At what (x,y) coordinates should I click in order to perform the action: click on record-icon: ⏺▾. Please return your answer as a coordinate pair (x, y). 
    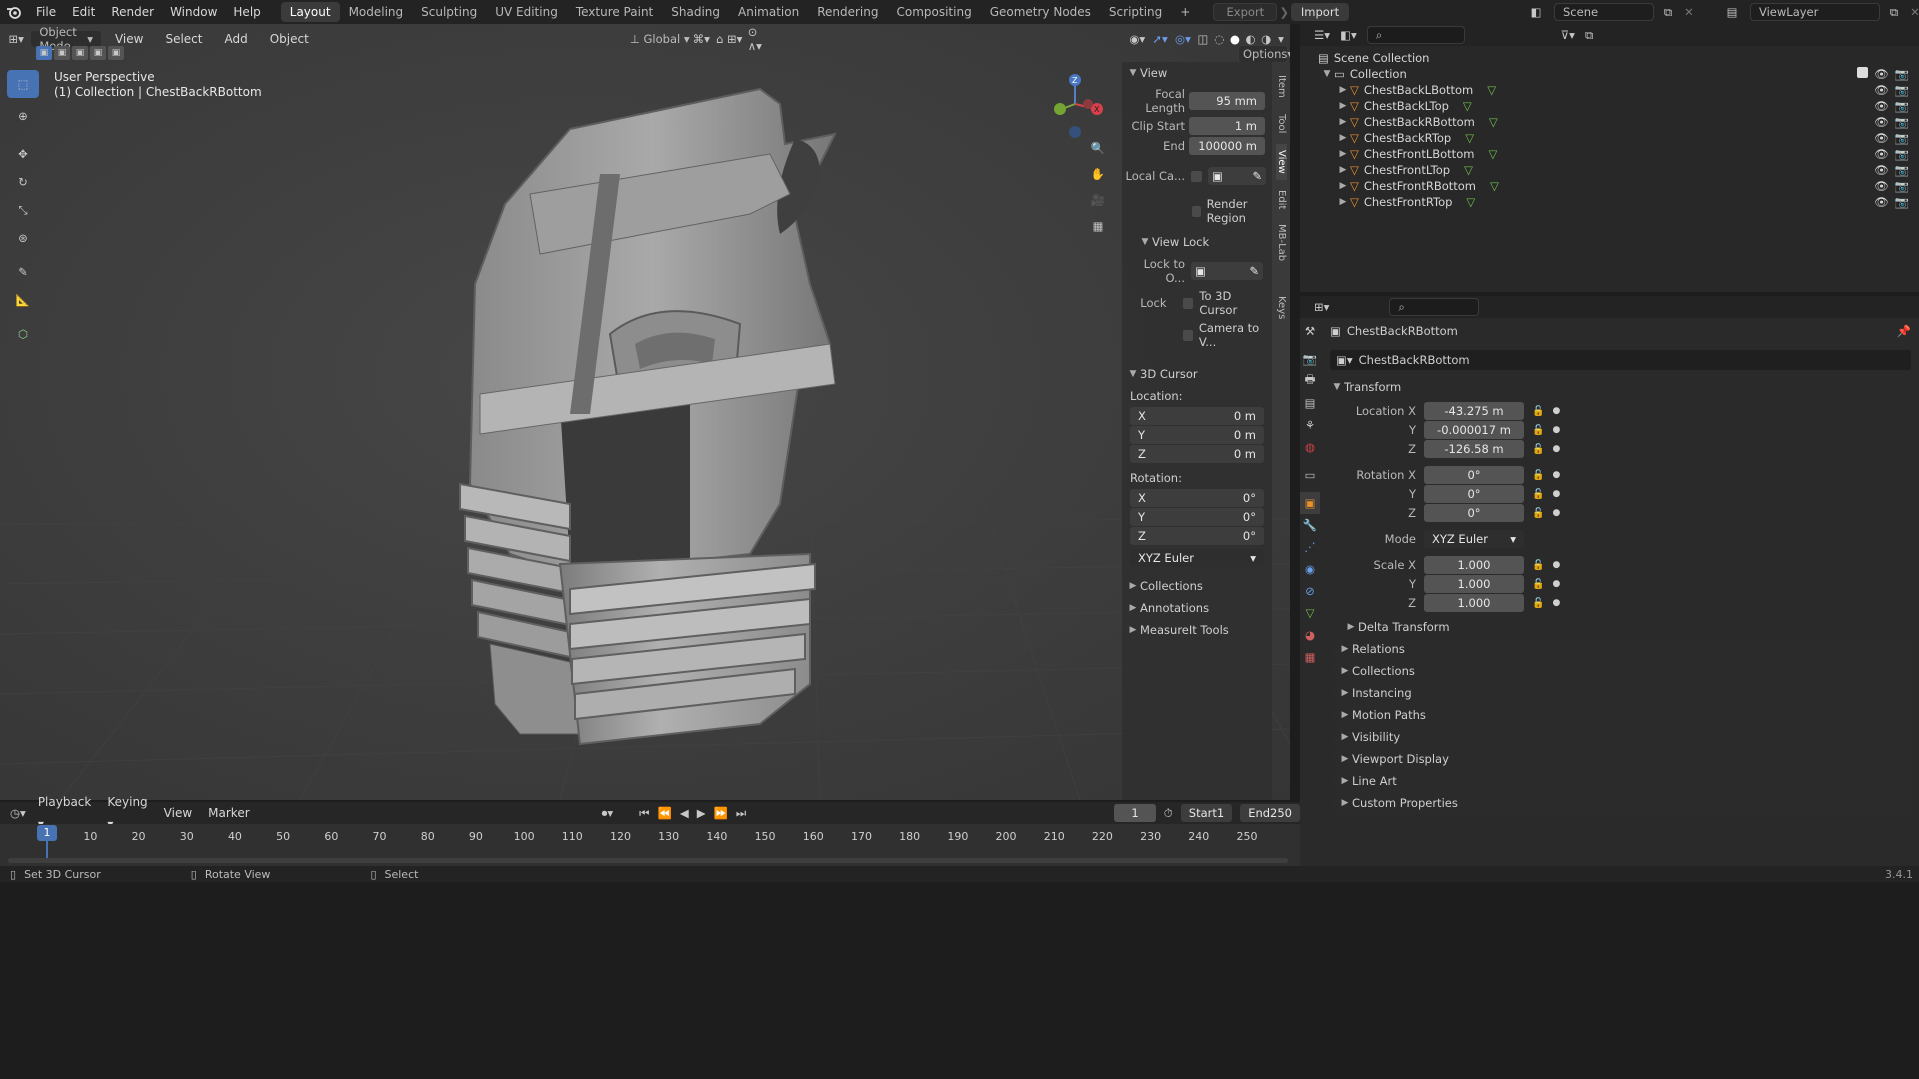
    Looking at the image, I should click on (608, 813).